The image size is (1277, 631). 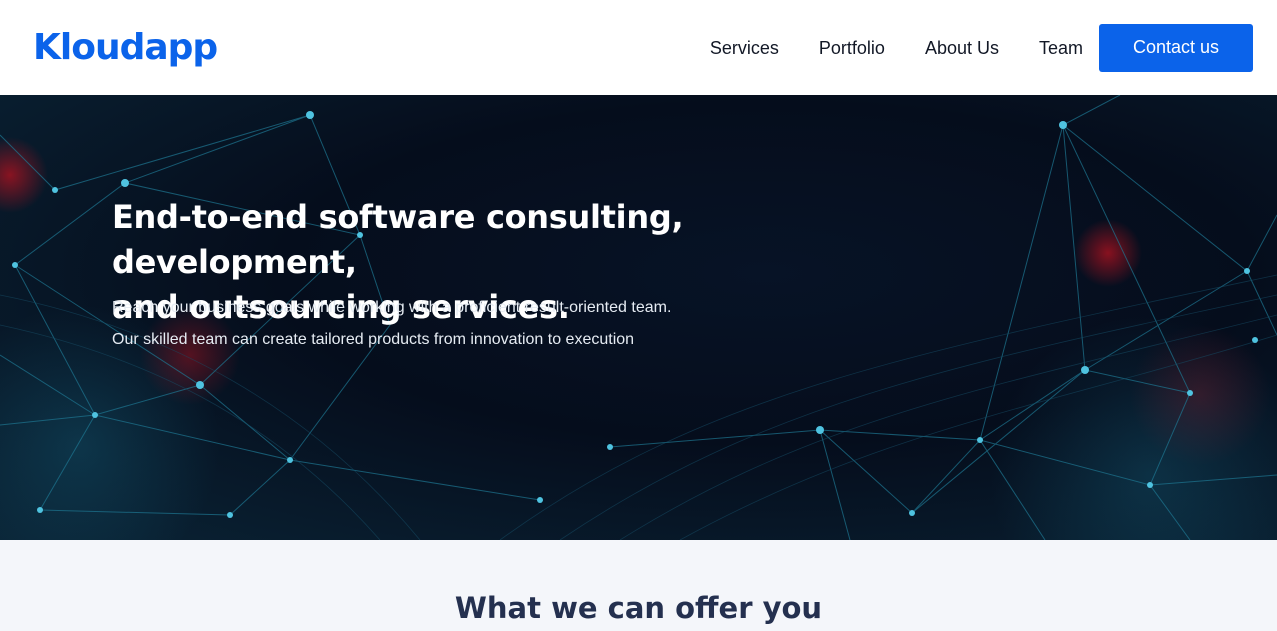 What do you see at coordinates (962, 48) in the screenshot?
I see `nav-link-about: About Us` at bounding box center [962, 48].